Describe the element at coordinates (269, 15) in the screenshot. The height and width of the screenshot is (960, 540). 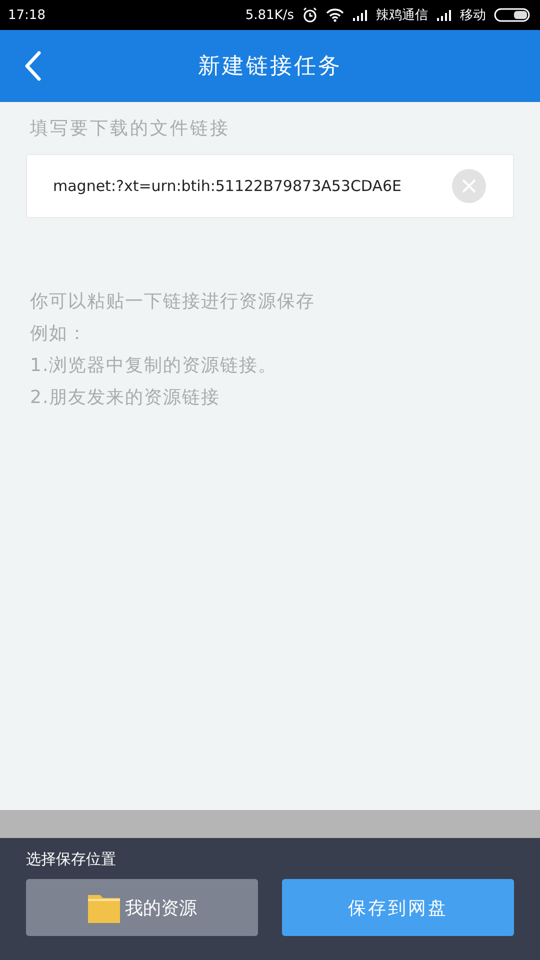
I see `network-speed: 5.81K/s` at that location.